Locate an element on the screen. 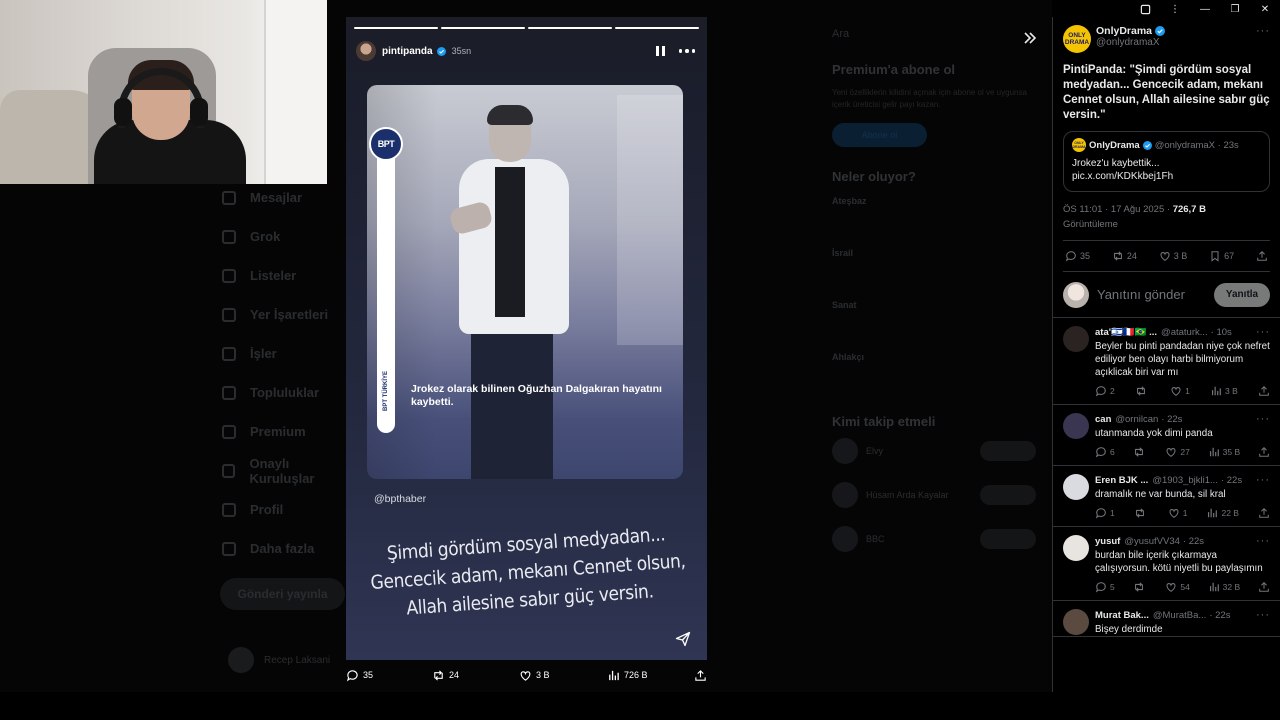  like-button: 54 is located at coordinates (1177, 587).